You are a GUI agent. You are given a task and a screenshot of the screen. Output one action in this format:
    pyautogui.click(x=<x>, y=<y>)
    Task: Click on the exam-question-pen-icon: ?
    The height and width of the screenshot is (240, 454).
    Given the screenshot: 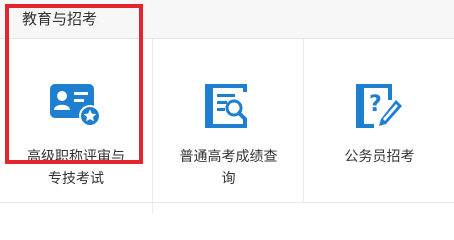 What is the action you would take?
    pyautogui.click(x=379, y=106)
    